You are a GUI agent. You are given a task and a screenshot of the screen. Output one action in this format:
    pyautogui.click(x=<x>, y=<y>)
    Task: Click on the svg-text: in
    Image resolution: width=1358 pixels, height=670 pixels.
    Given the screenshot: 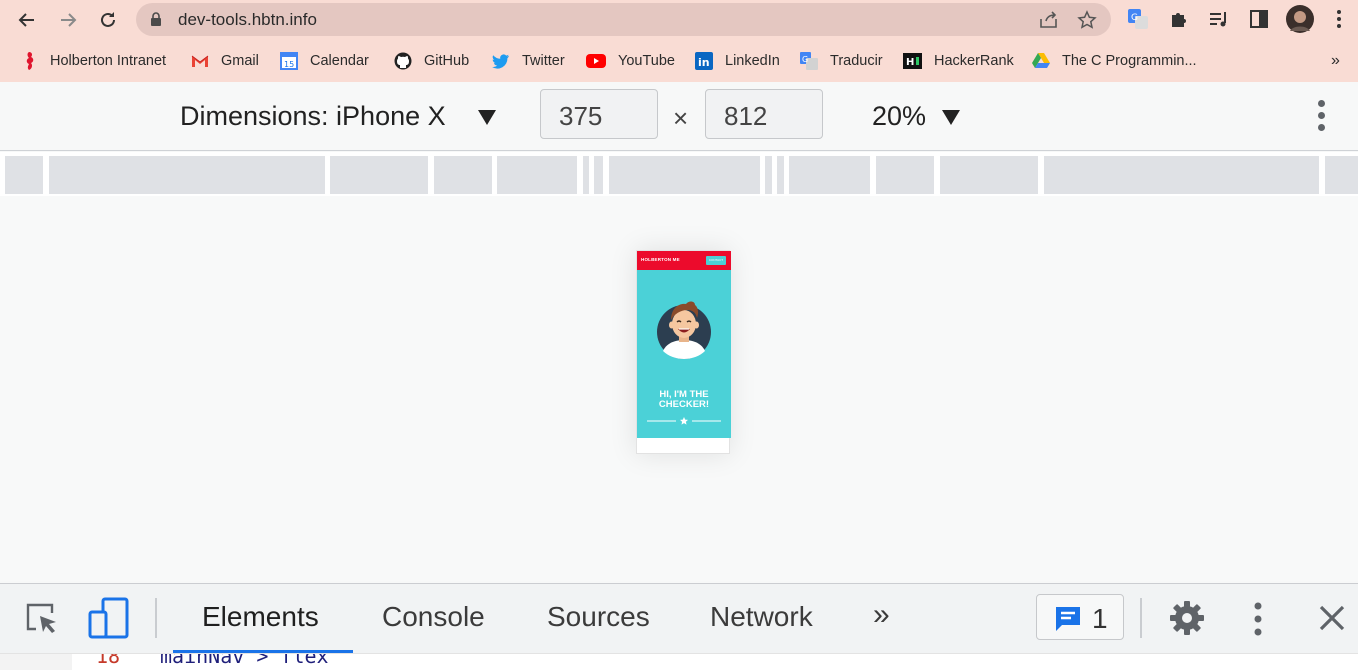 What is the action you would take?
    pyautogui.click(x=704, y=62)
    